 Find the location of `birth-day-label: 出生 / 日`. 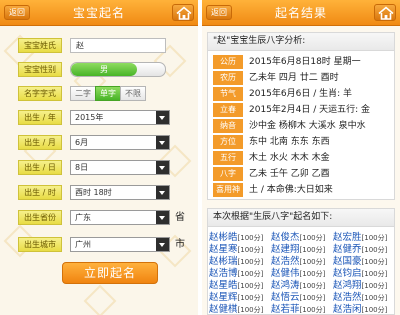

birth-day-label: 出生 / 日 is located at coordinates (40, 167).